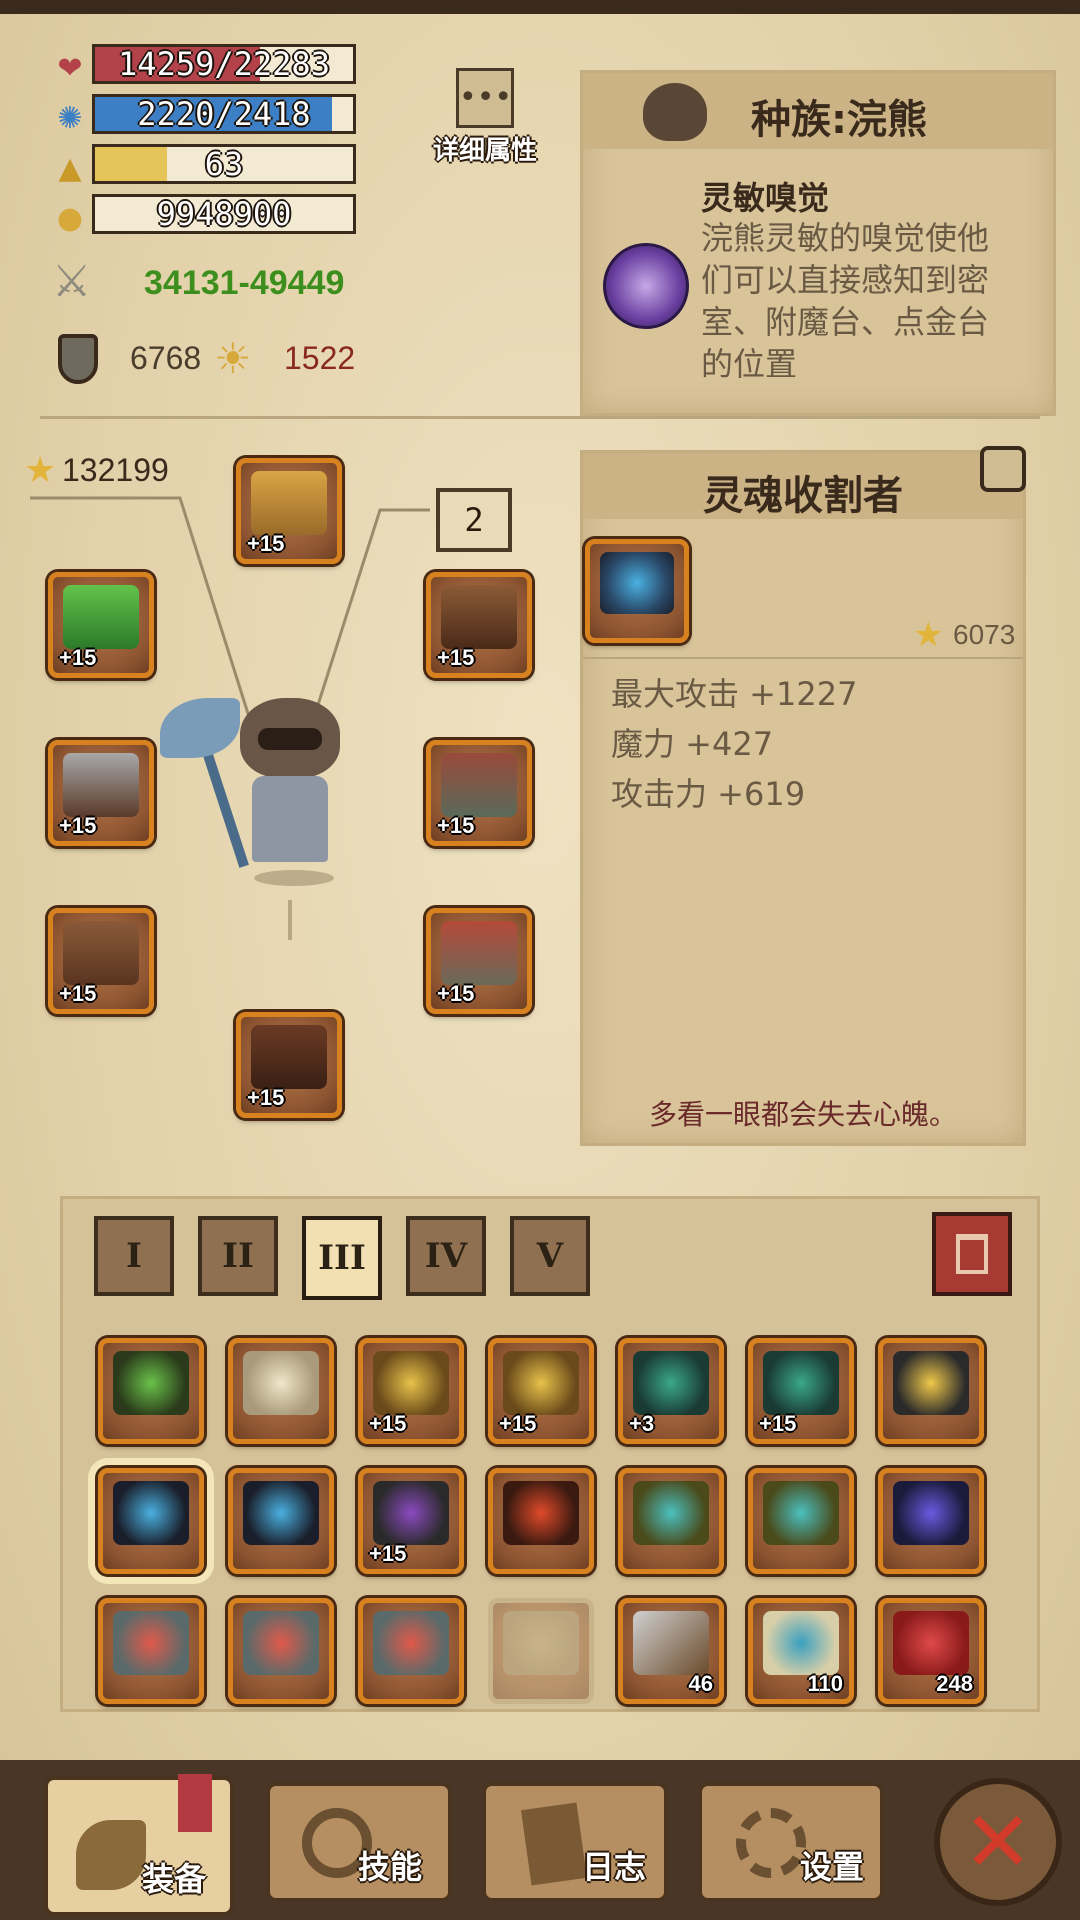 This screenshot has height=1920, width=1080. What do you see at coordinates (200, 728) in the screenshot?
I see `wing-icon` at bounding box center [200, 728].